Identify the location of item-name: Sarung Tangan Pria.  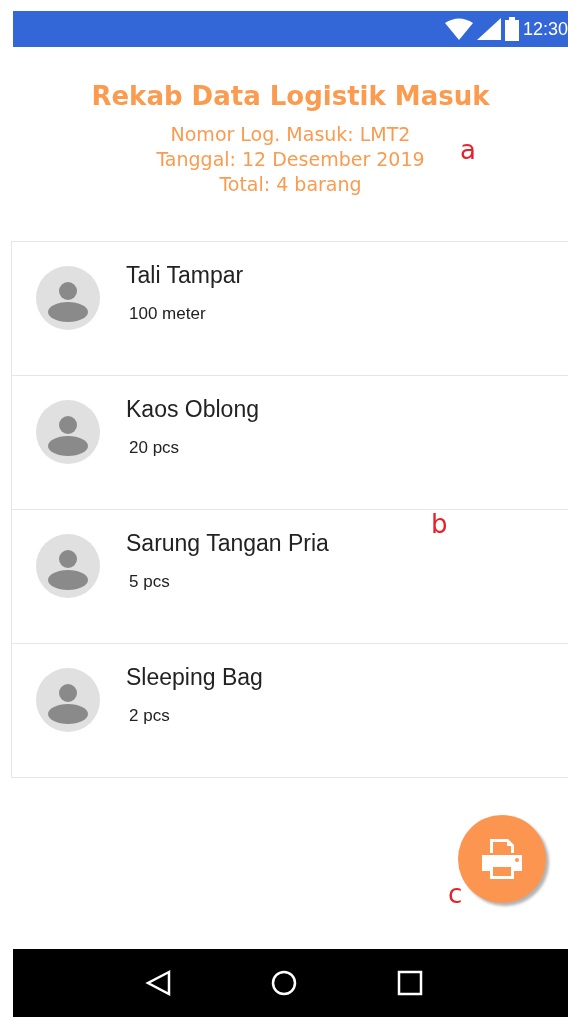
(227, 543).